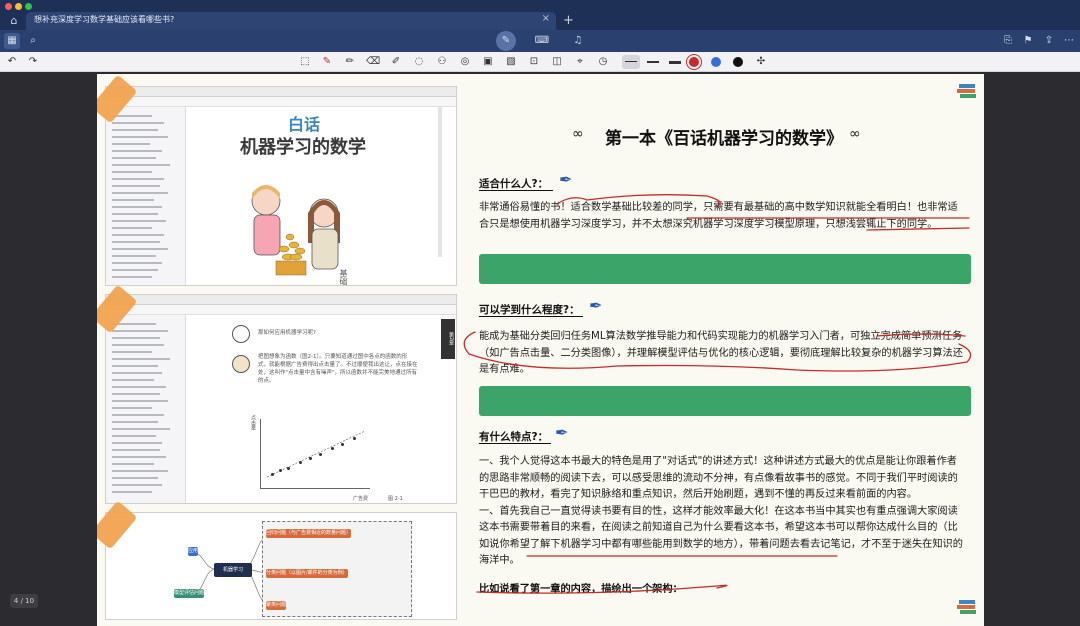  What do you see at coordinates (281, 102) in the screenshot?
I see `screenshot-toolbar` at bounding box center [281, 102].